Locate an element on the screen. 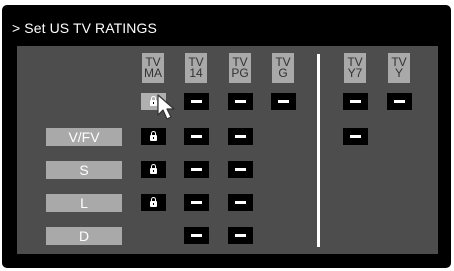  column-header-tv-14: TV 14 is located at coordinates (196, 68).